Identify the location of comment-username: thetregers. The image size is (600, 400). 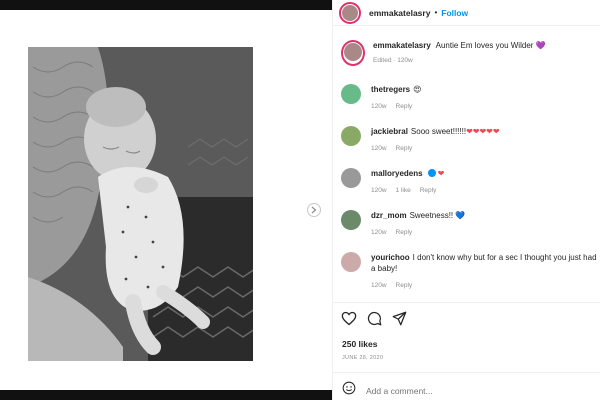
(390, 89).